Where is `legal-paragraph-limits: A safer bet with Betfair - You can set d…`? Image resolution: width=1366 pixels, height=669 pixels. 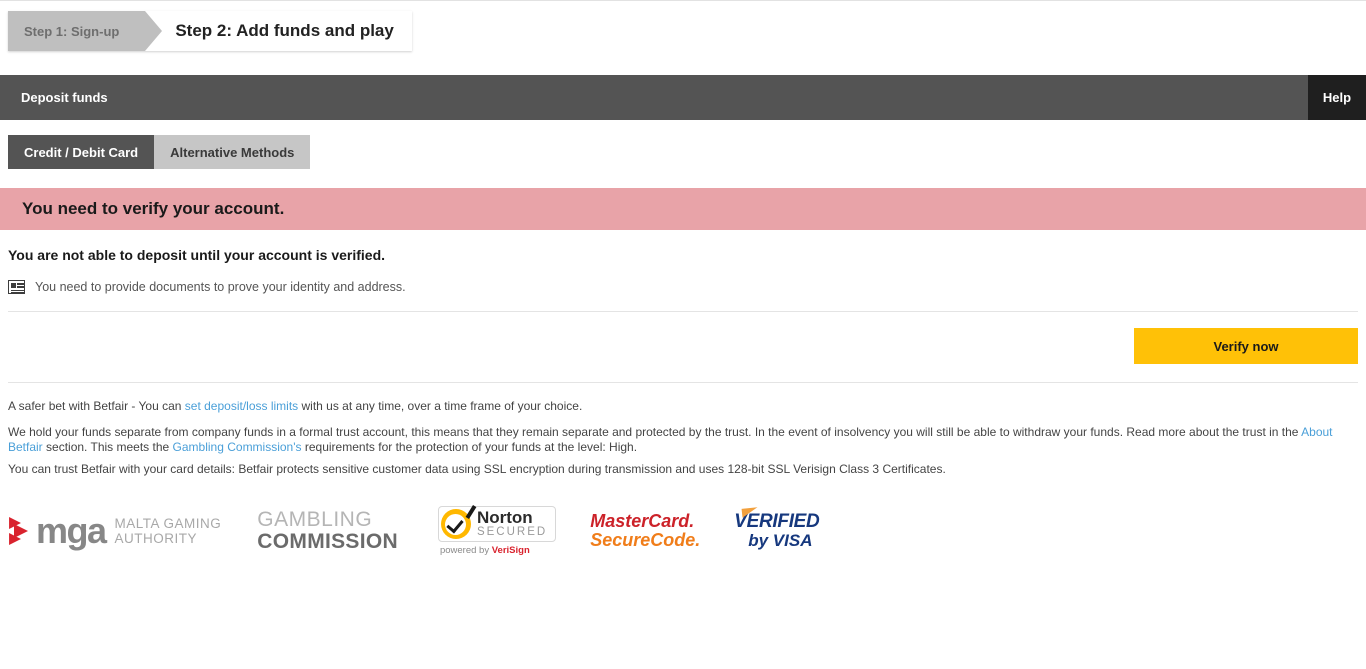
legal-paragraph-limits: A safer bet with Betfair - You can set d… is located at coordinates (683, 406).